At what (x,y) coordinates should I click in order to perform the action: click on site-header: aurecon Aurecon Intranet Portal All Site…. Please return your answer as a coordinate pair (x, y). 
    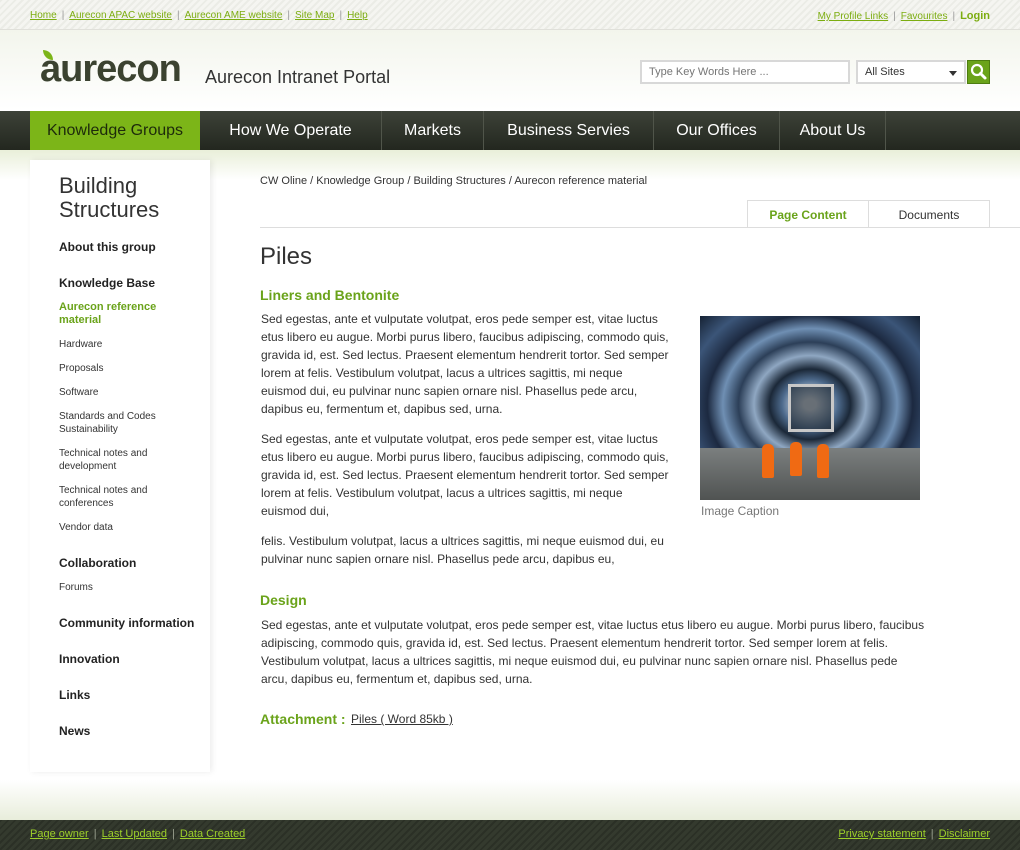
    Looking at the image, I should click on (510, 70).